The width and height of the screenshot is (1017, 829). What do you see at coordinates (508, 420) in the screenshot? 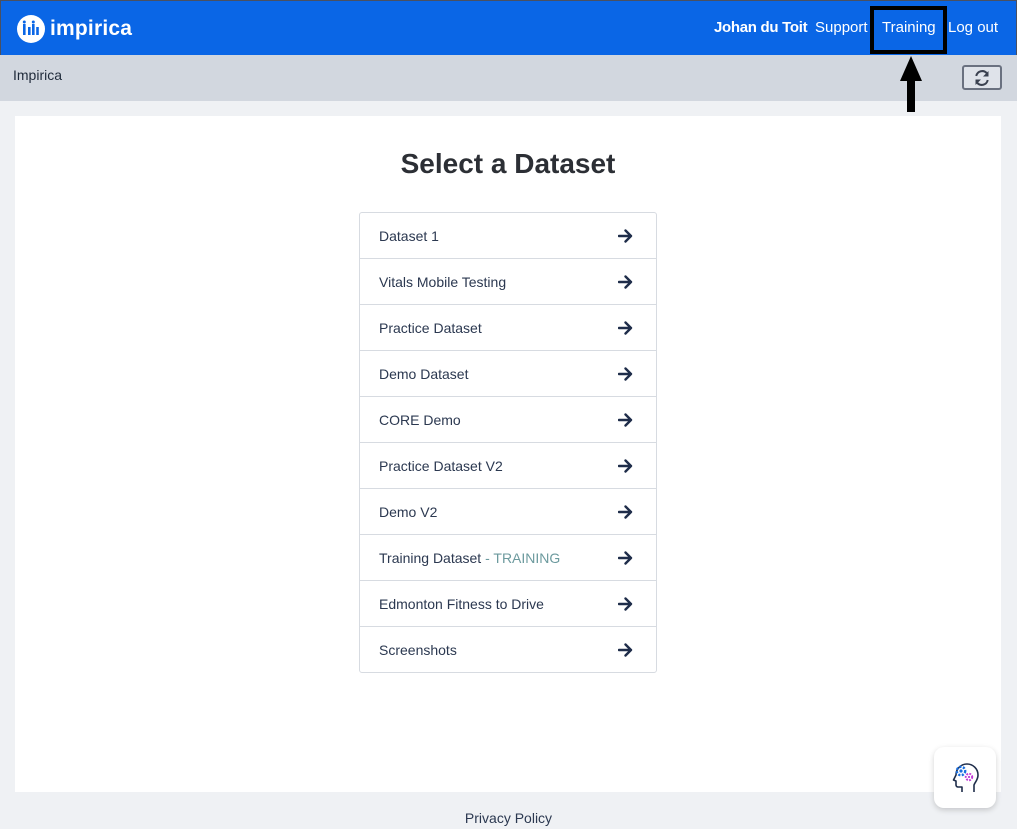
I see `dataset-item: CORE Demo` at bounding box center [508, 420].